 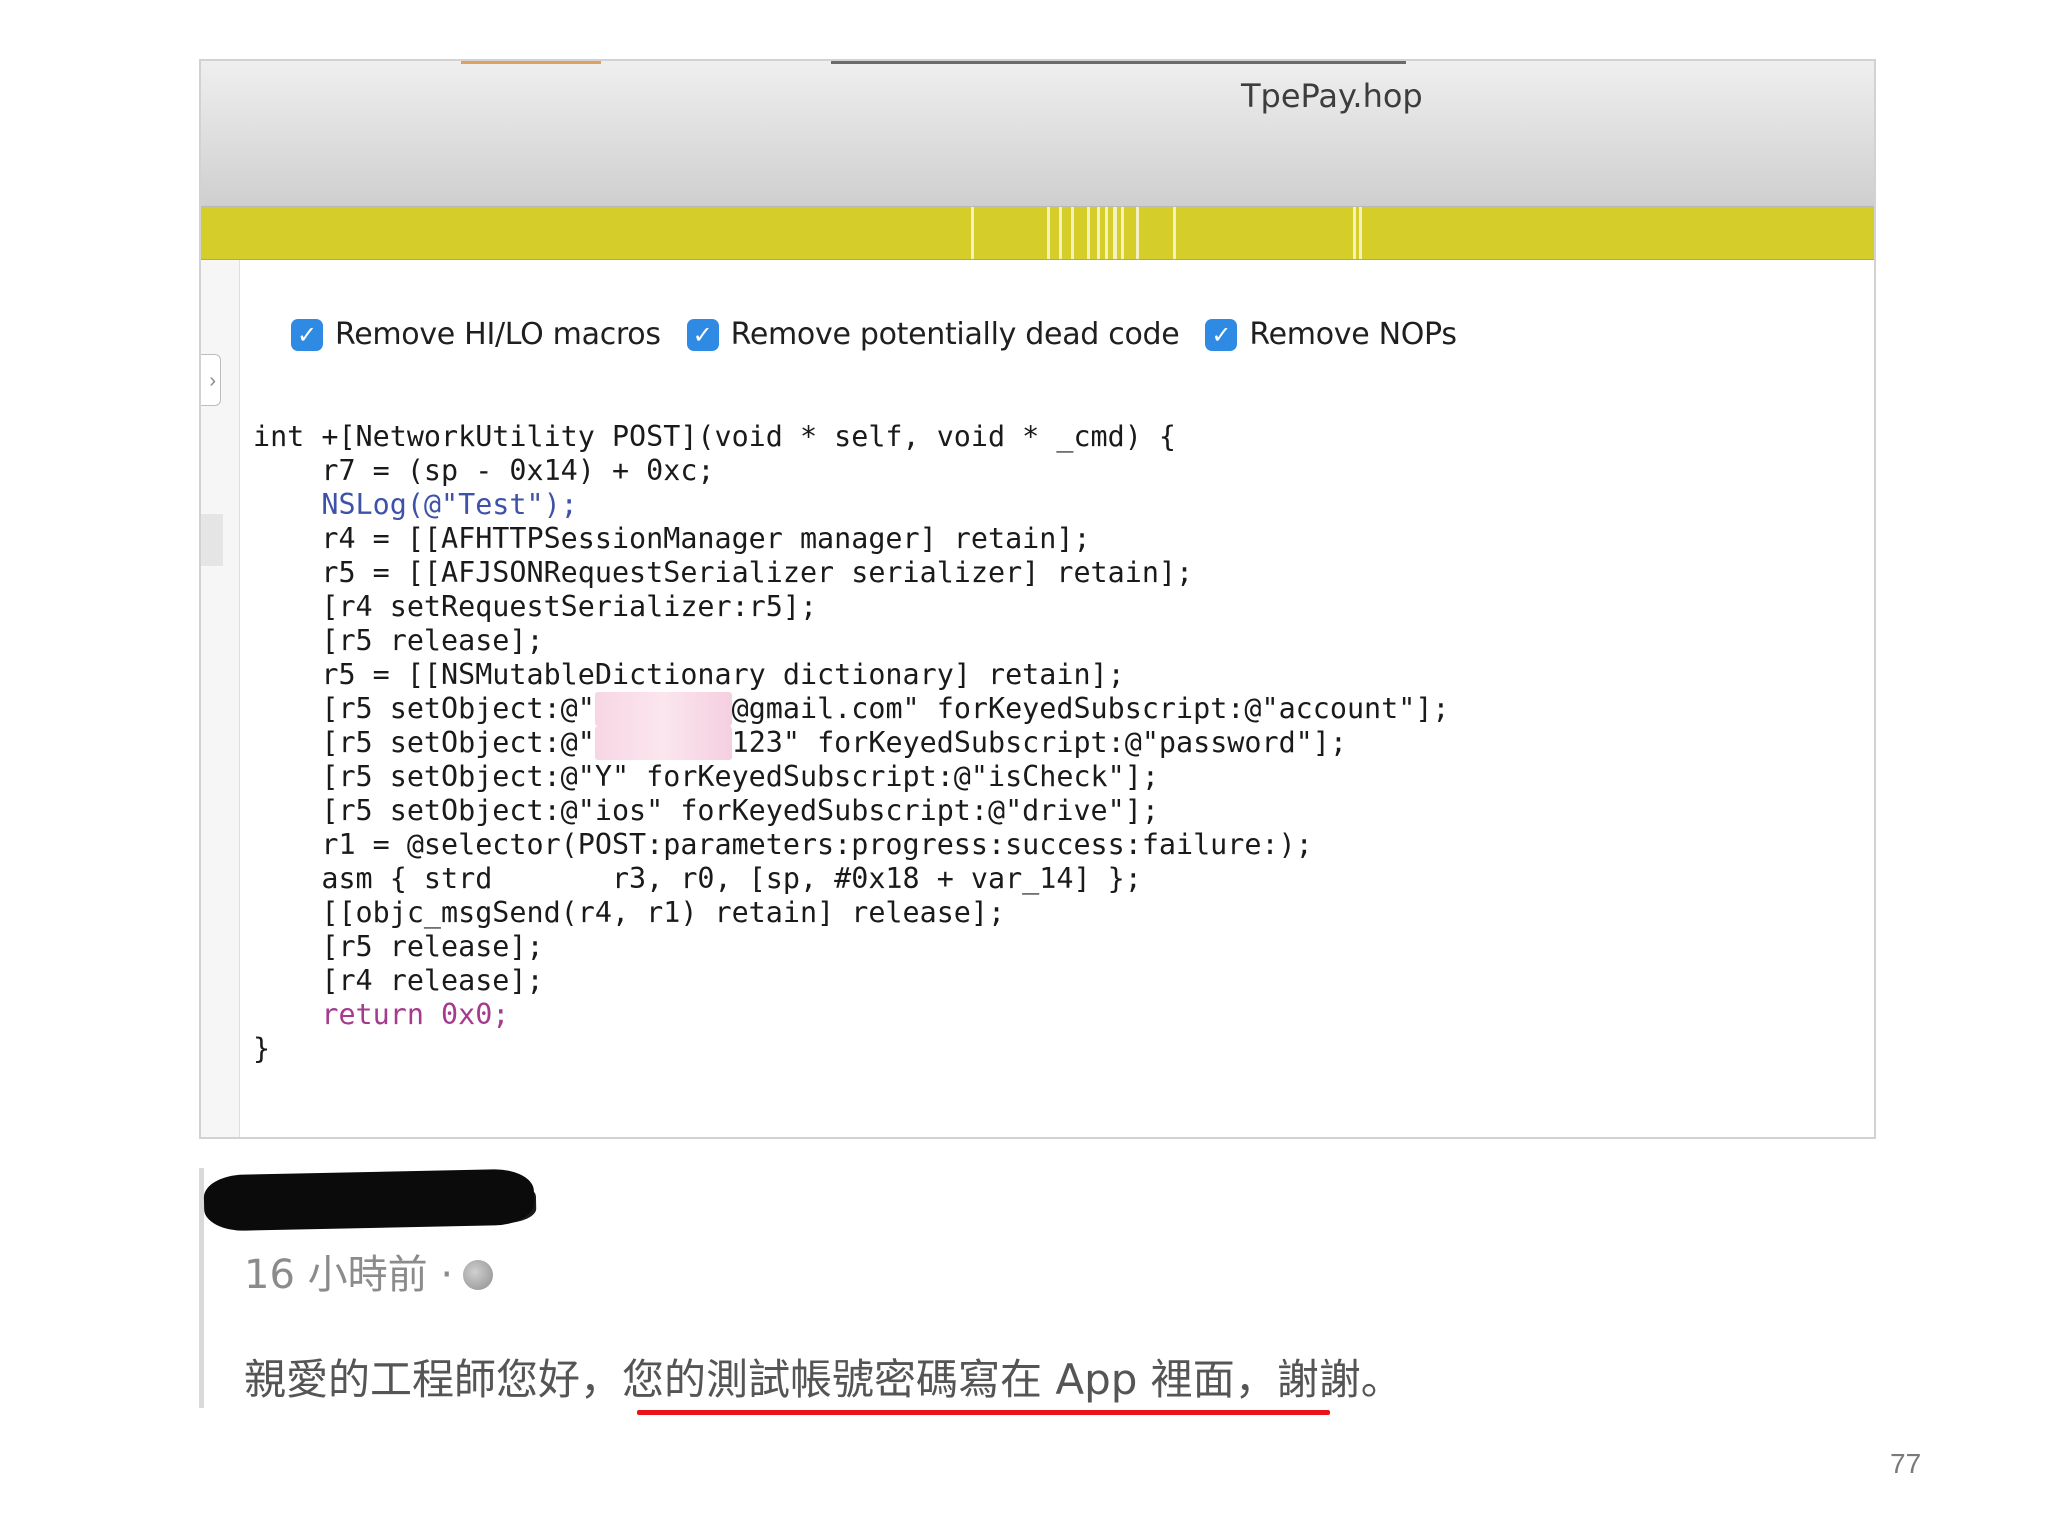 I want to click on redacted-author-name, so click(x=369, y=1200).